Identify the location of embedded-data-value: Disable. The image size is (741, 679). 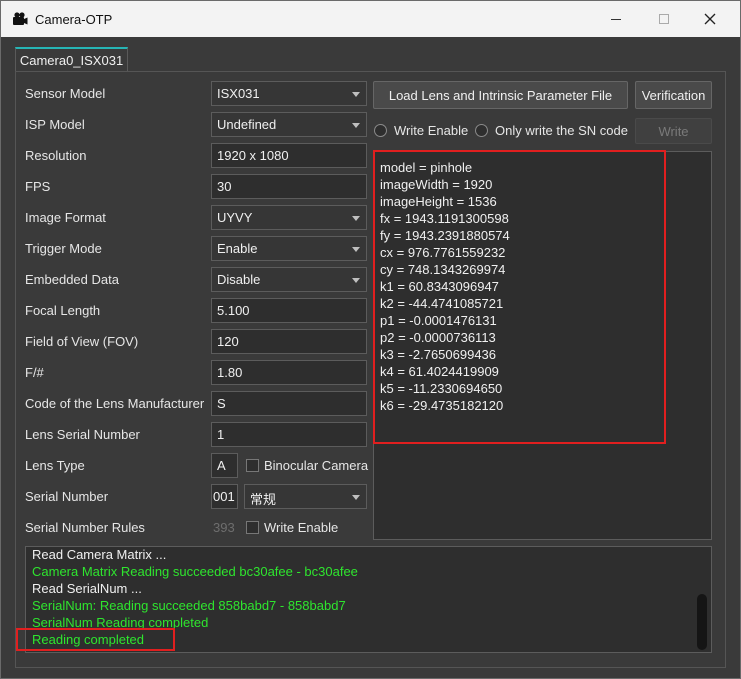
(239, 279).